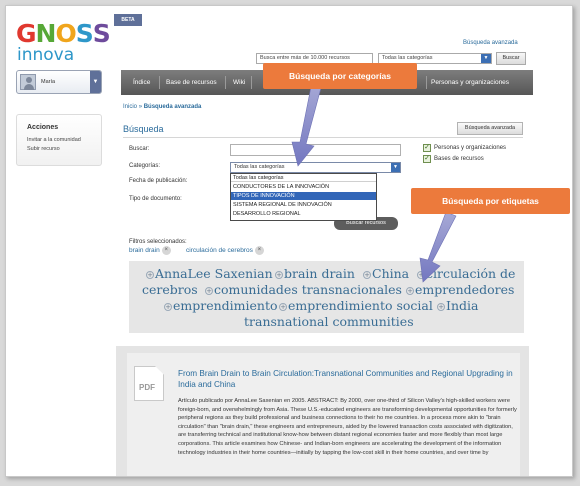 The image size is (580, 486). What do you see at coordinates (303, 214) in the screenshot?
I see `dropdown-option: DESARROLLO REGIONAL` at bounding box center [303, 214].